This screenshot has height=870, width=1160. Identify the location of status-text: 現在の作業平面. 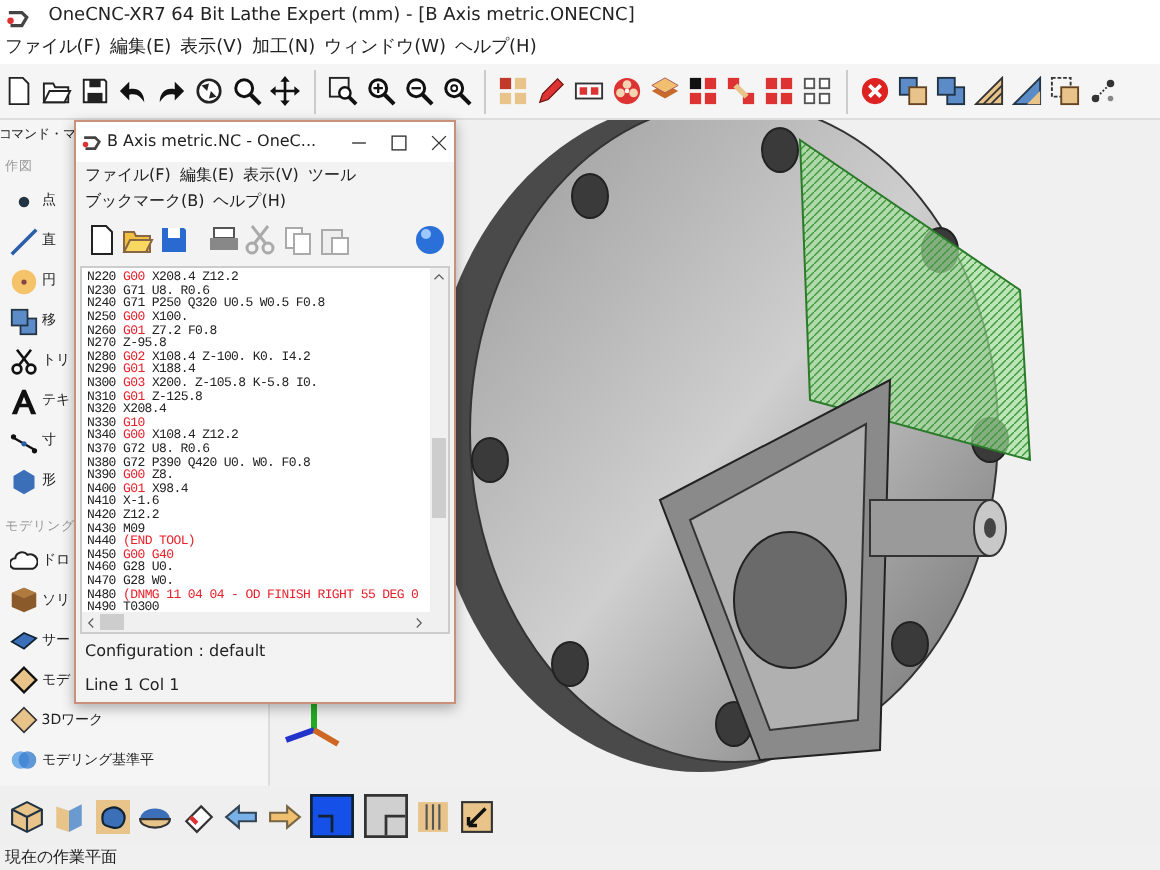
(60, 858).